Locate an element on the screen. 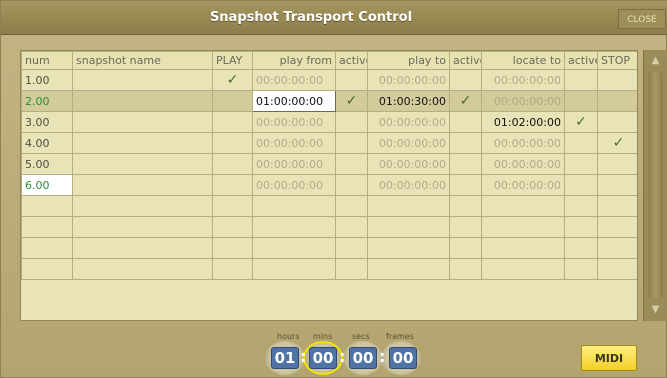  mins-label: mins is located at coordinates (323, 336).